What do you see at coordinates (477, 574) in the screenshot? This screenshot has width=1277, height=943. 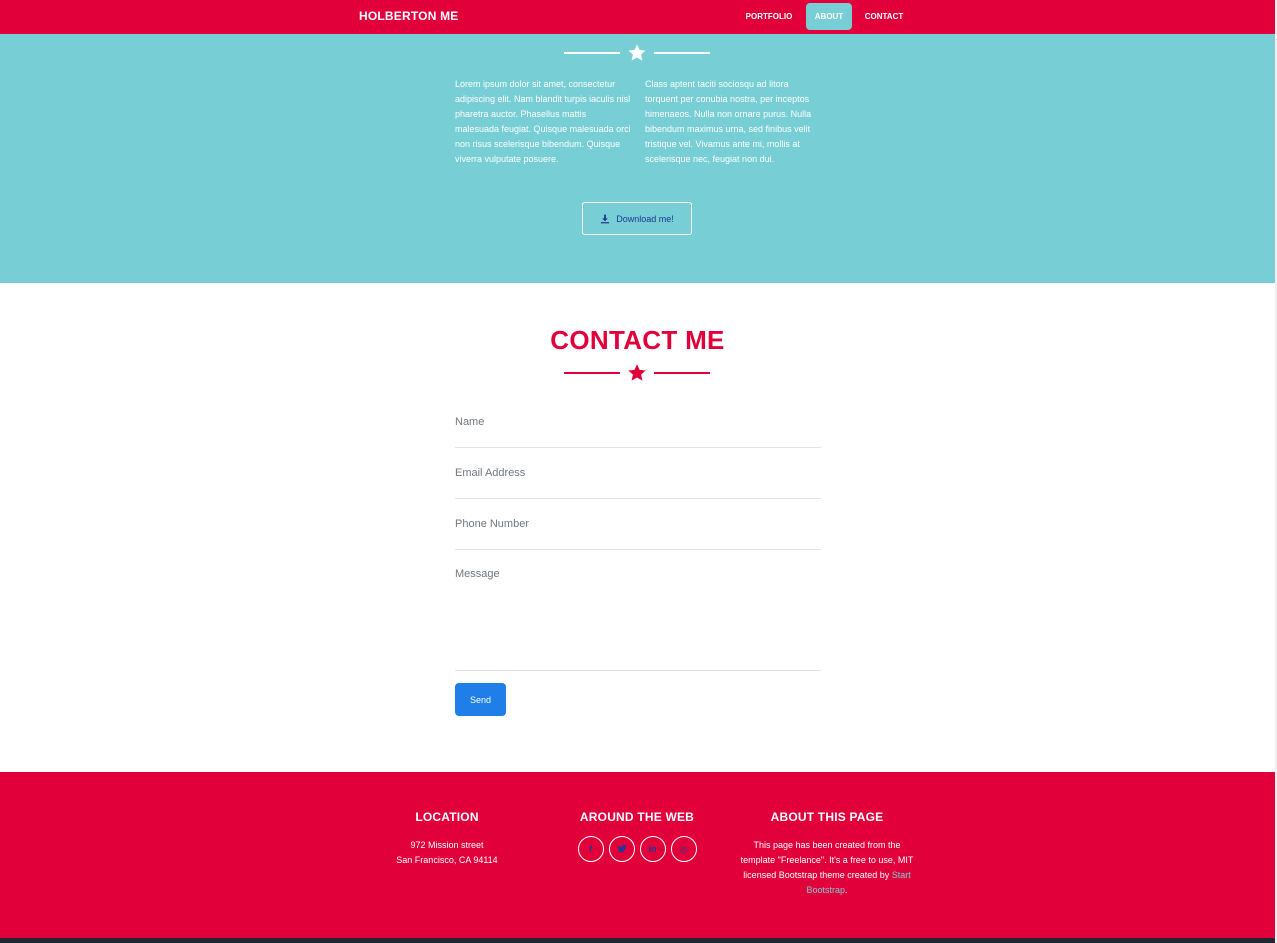 I see `message-placeholder: Message` at bounding box center [477, 574].